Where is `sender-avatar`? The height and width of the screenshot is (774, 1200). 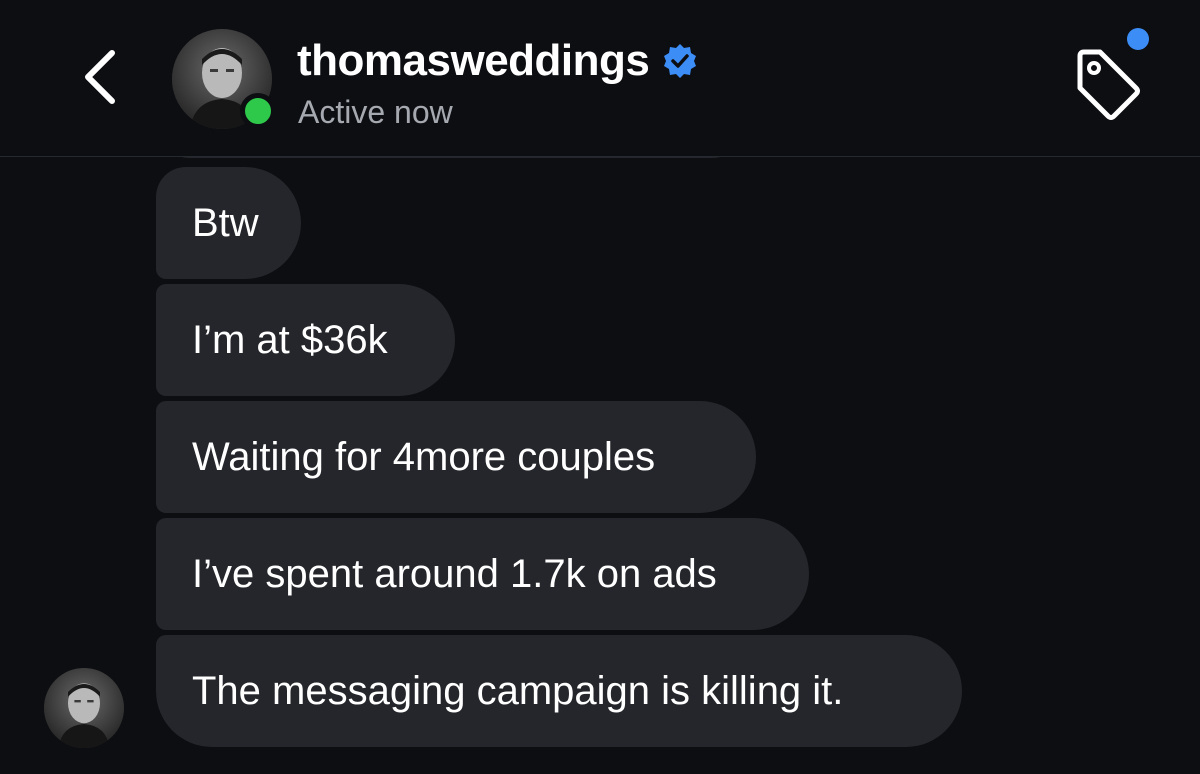 sender-avatar is located at coordinates (84, 708).